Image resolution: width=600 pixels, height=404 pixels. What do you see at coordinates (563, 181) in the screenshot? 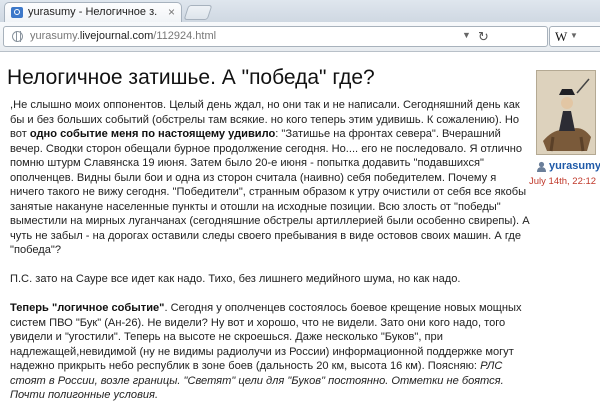
I see `post-date: July 14th, 22:12` at bounding box center [563, 181].